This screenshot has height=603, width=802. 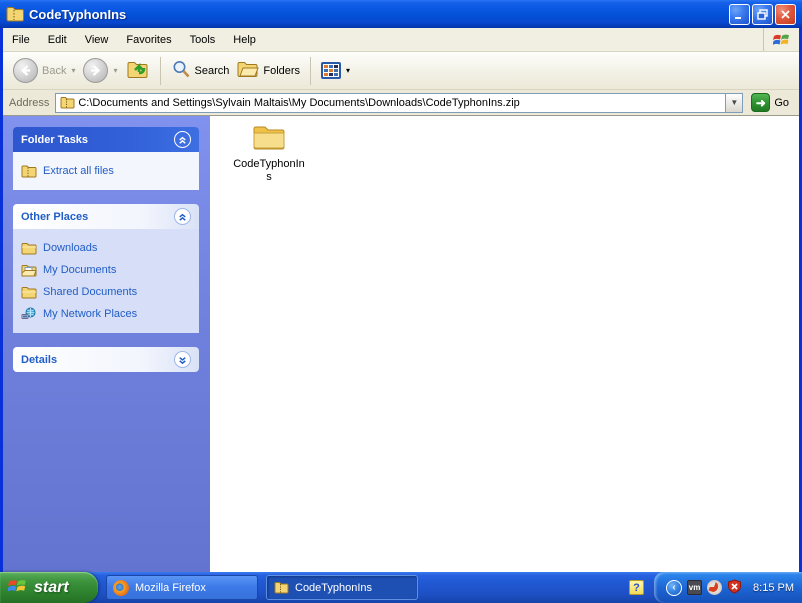 What do you see at coordinates (79, 270) in the screenshot?
I see `my-documents-label: My Documents` at bounding box center [79, 270].